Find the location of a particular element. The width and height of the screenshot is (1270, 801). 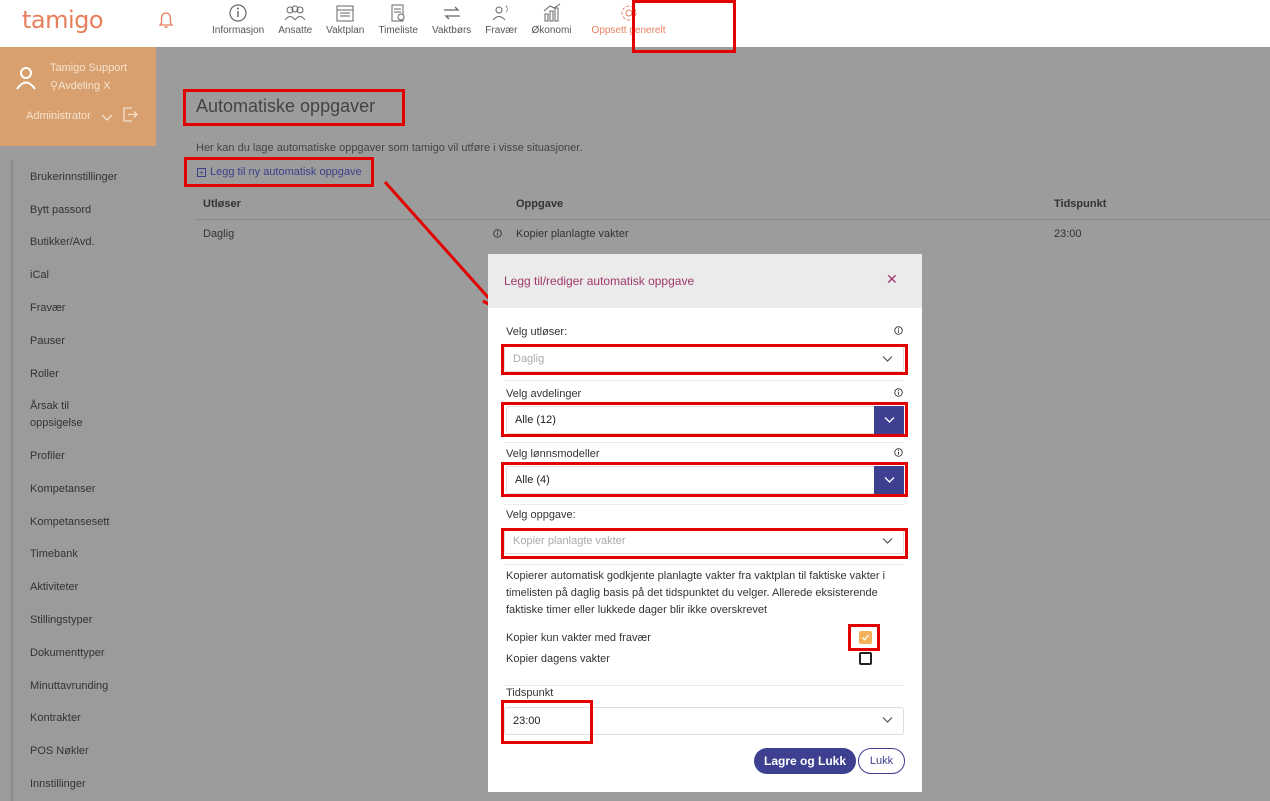

nav-informasjon: Informasjon is located at coordinates (238, 23).